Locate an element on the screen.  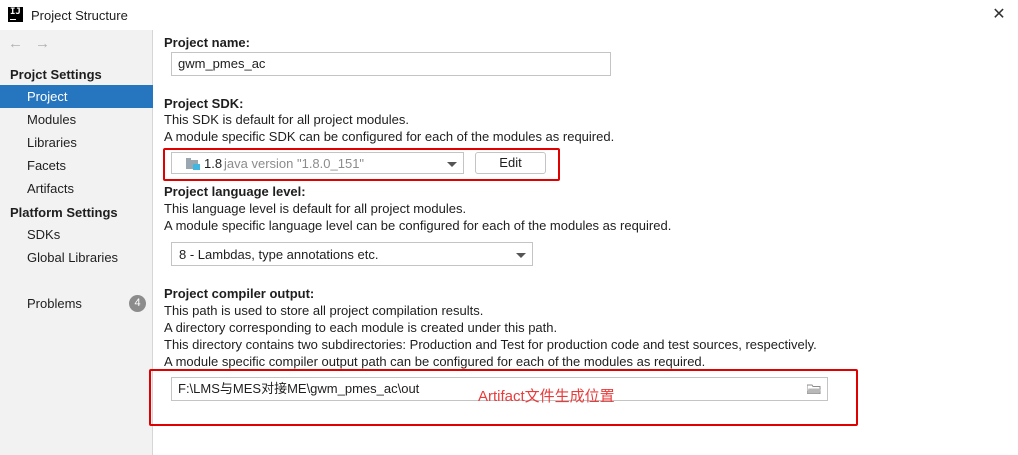
sidebar-item-label: Modules is located at coordinates (52, 119).